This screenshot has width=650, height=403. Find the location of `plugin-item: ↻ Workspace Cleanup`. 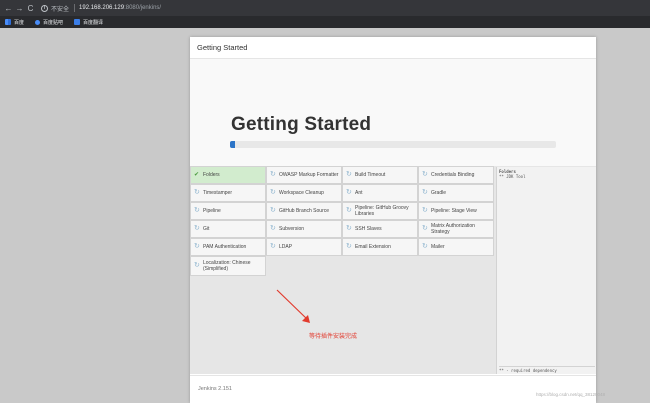

plugin-item: ↻ Workspace Cleanup is located at coordinates (304, 193).